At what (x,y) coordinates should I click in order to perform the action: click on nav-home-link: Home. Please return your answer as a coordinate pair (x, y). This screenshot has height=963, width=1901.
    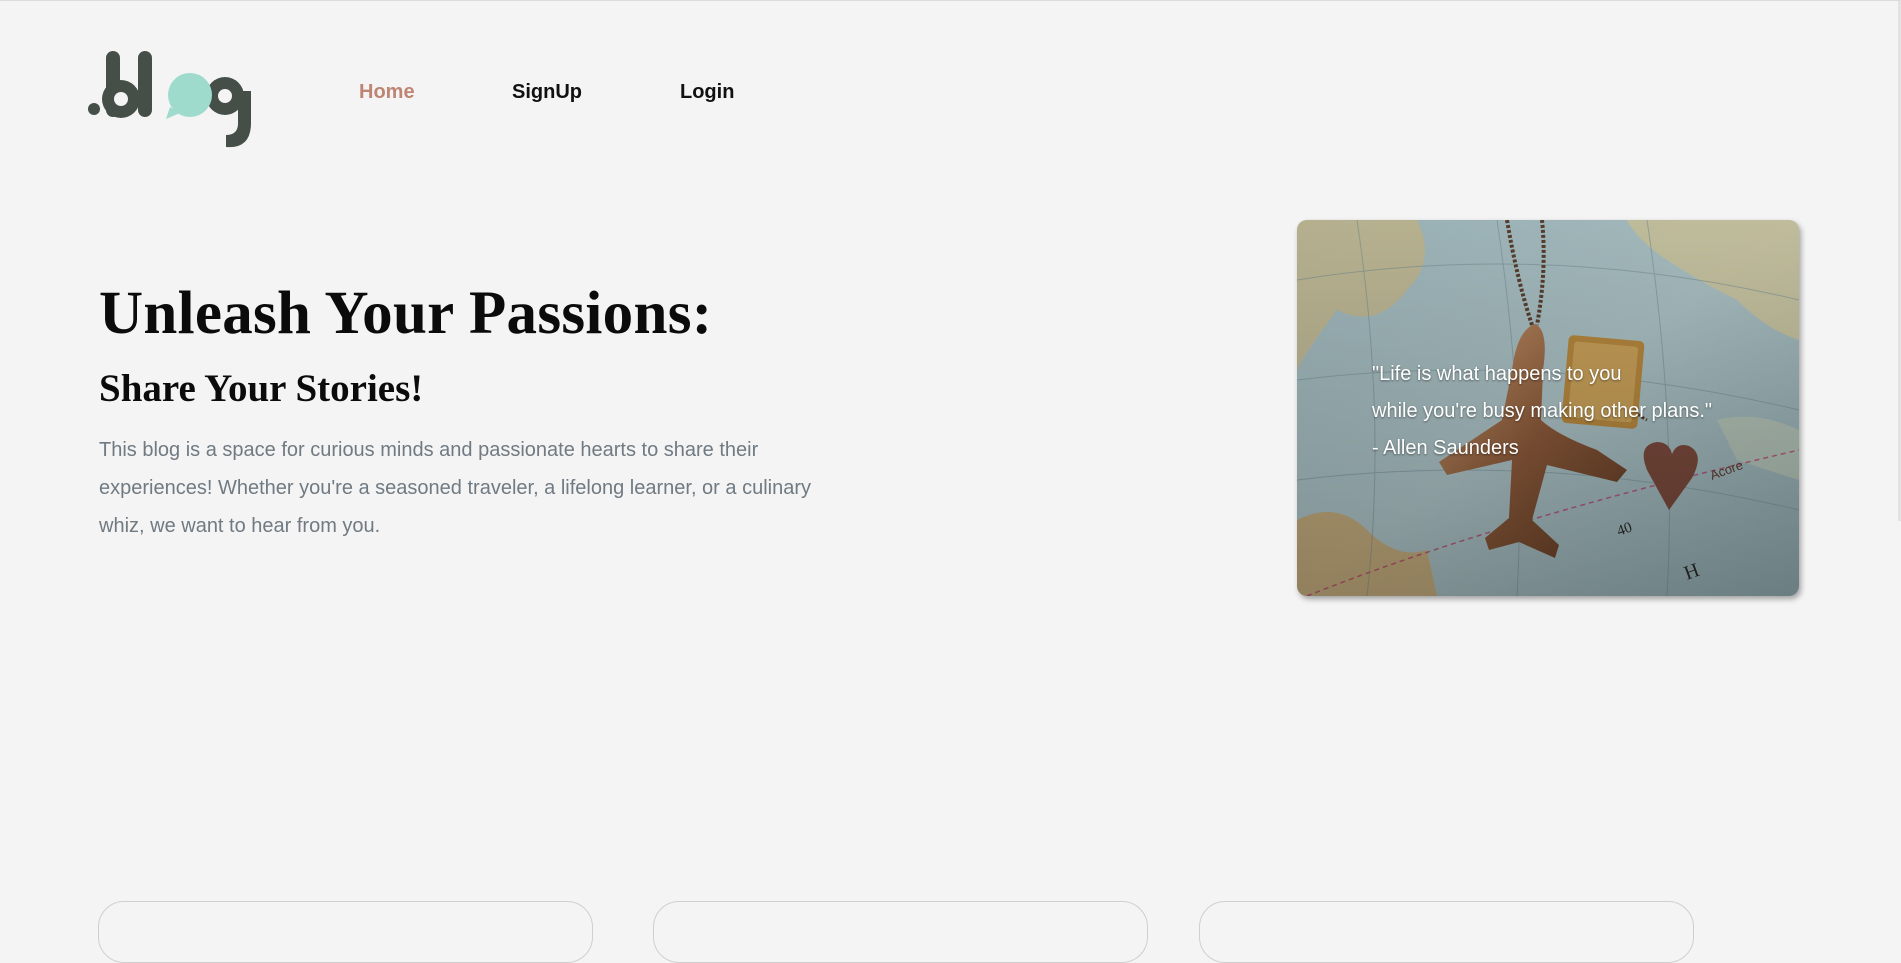
    Looking at the image, I should click on (387, 92).